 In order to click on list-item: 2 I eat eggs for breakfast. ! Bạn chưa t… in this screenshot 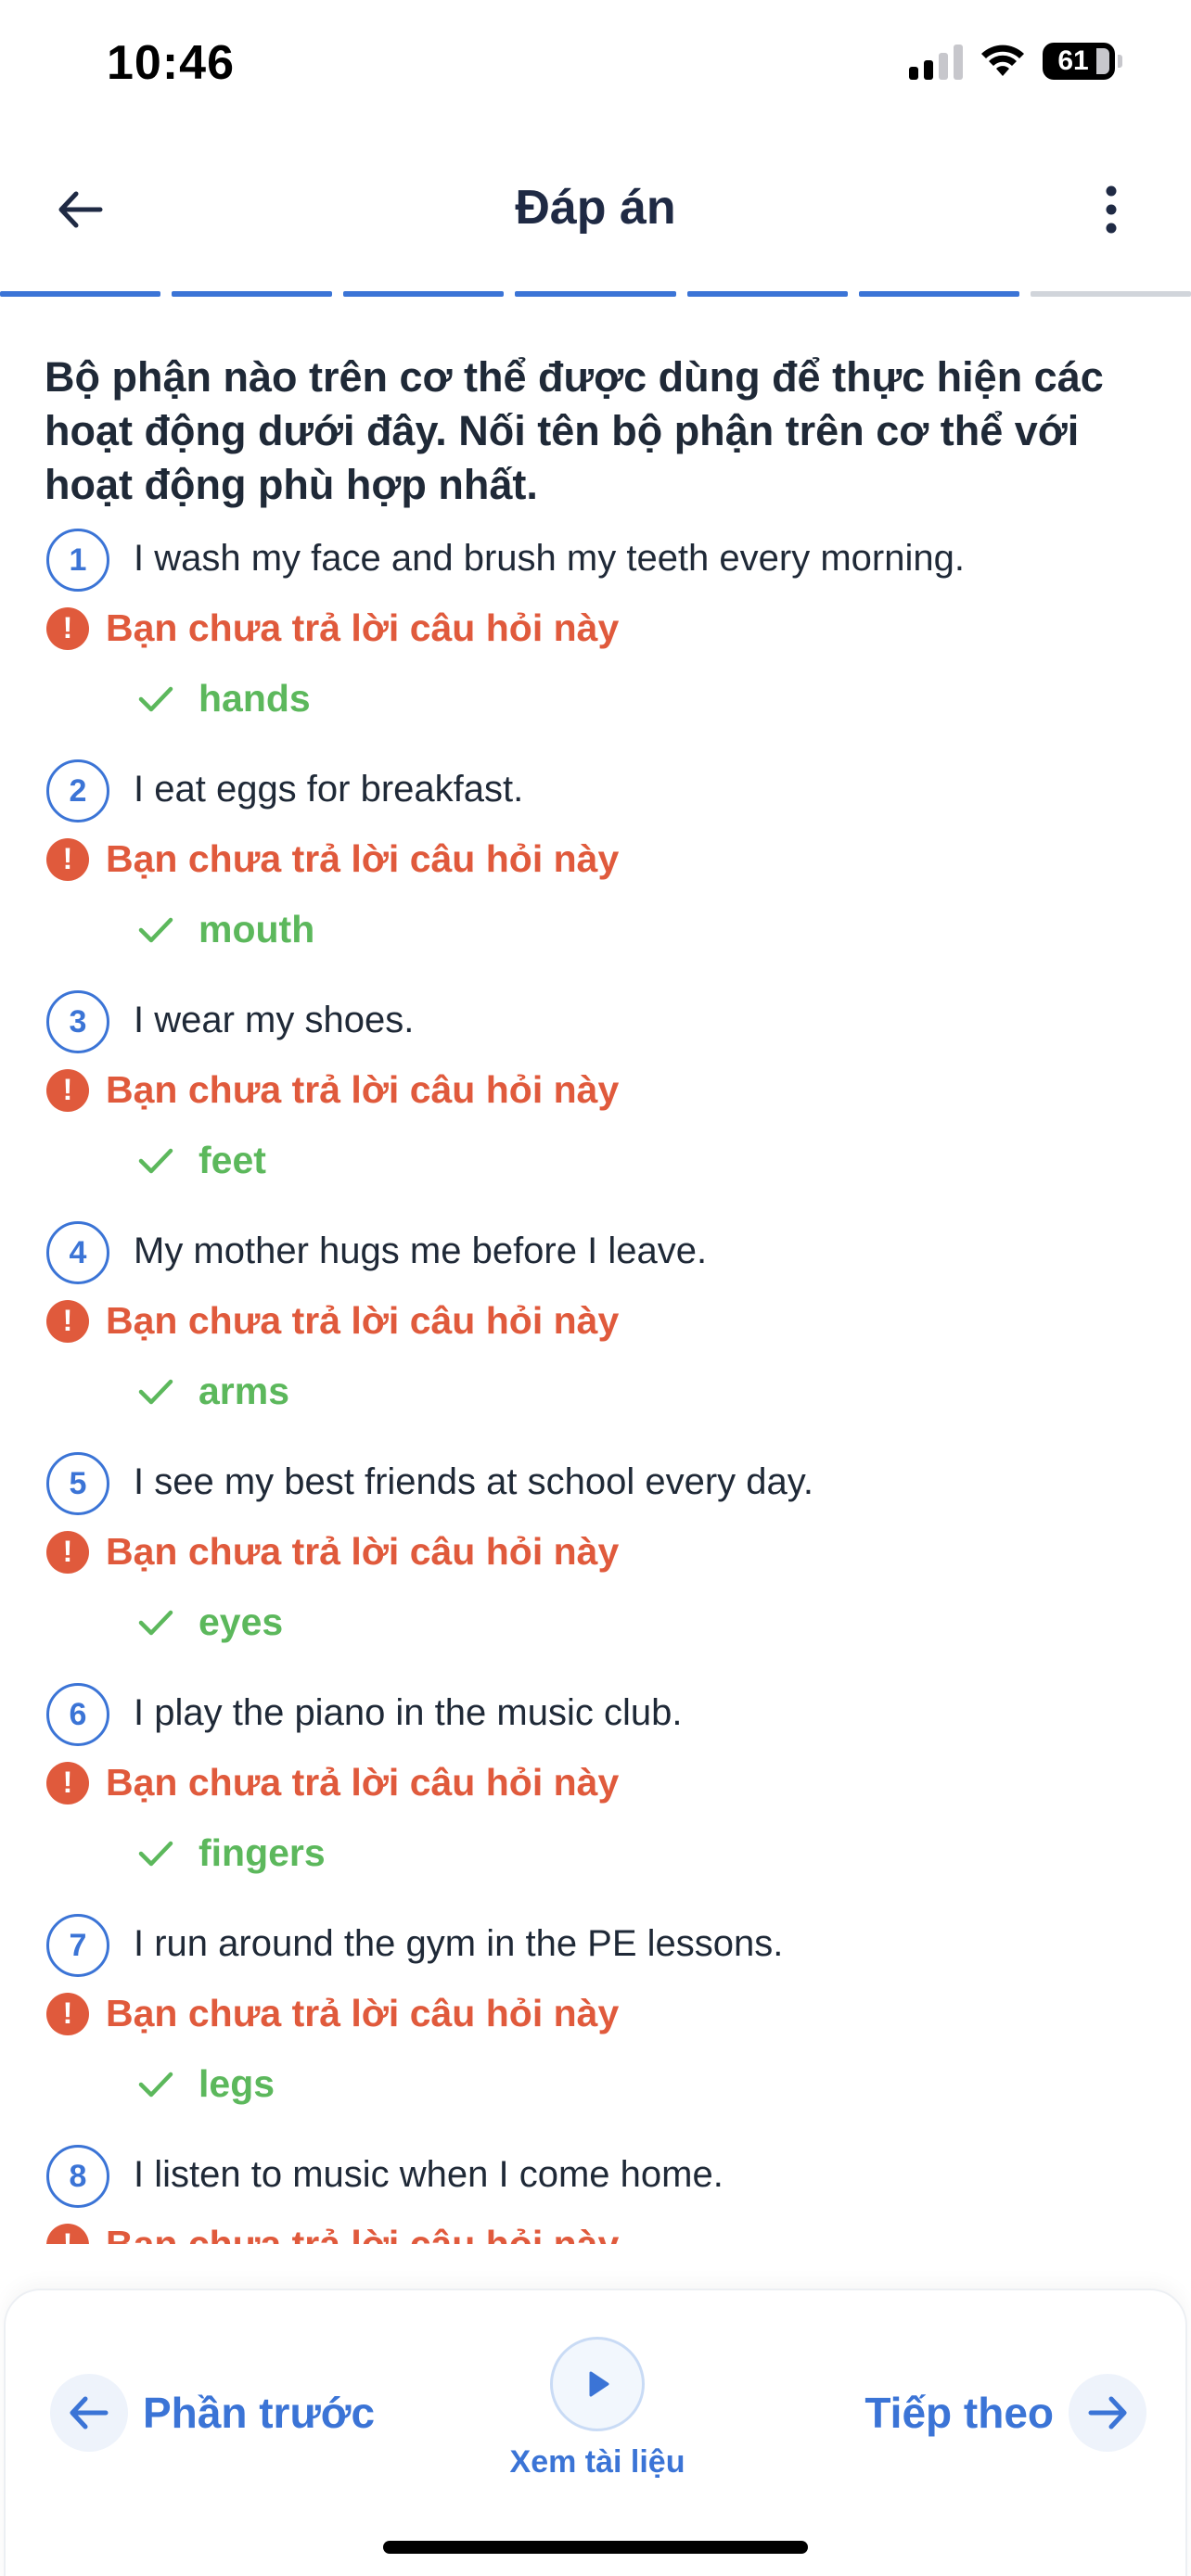, I will do `click(595, 874)`.